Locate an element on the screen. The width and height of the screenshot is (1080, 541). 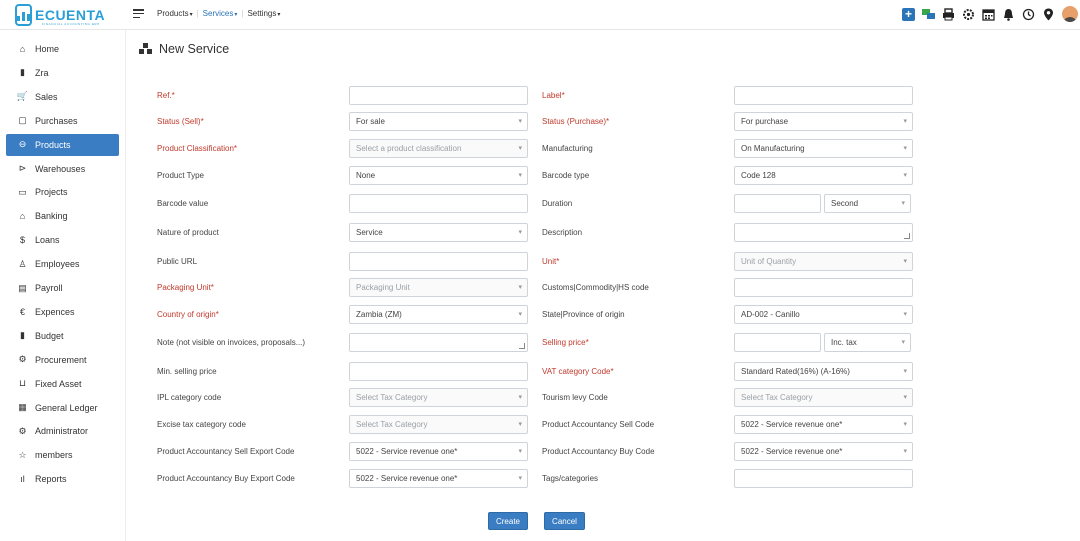
history-icon is located at coordinates (1028, 14).